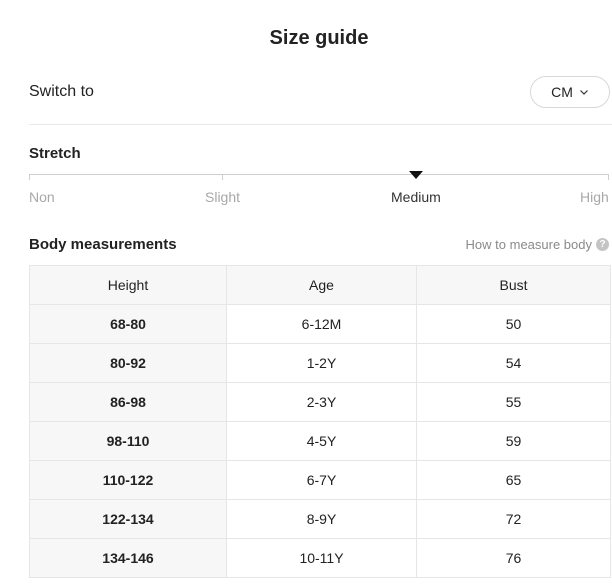 The width and height of the screenshot is (612, 587). I want to click on stretch-scale: Non Slight Medium High, so click(319, 188).